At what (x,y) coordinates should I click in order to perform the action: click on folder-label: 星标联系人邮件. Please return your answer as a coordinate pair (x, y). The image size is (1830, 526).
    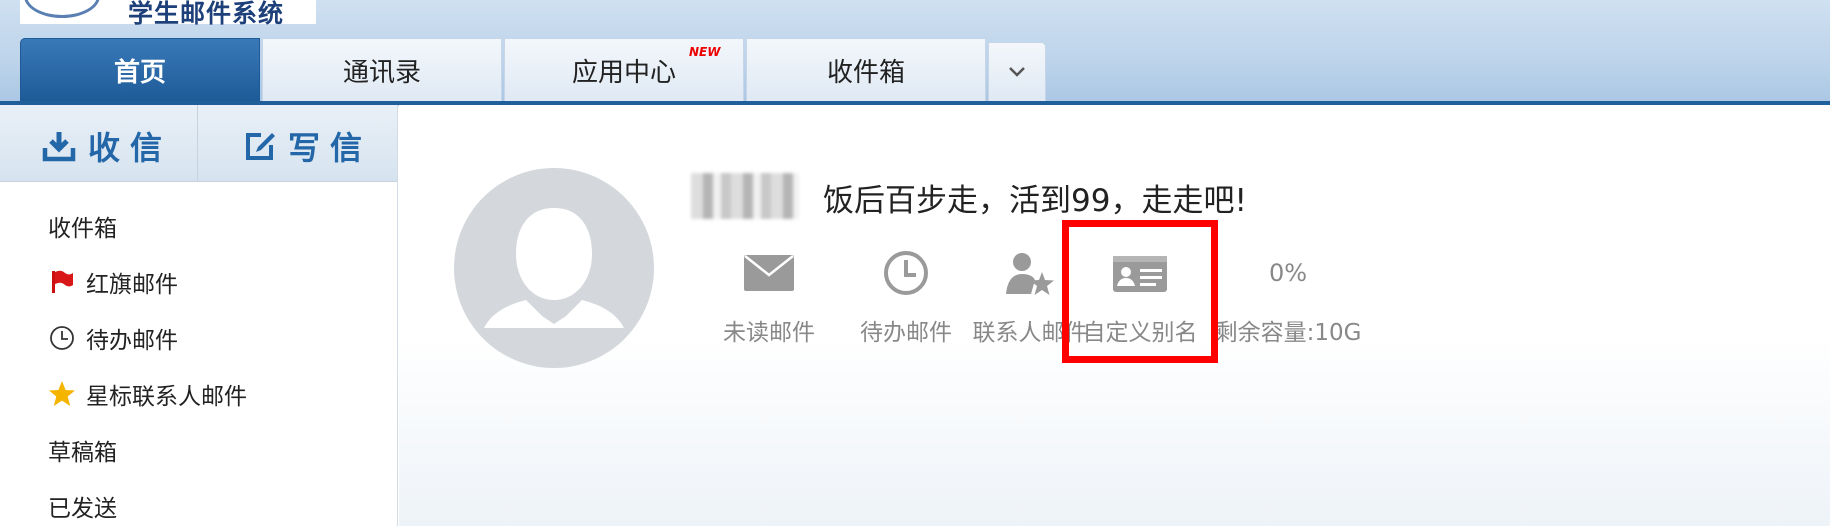
    Looking at the image, I should click on (166, 397).